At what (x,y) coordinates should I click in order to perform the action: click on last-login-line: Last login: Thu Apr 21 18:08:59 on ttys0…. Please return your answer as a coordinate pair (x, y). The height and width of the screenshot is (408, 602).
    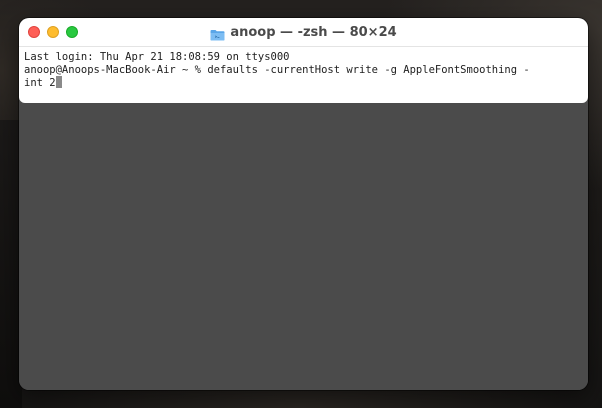
    Looking at the image, I should click on (157, 57).